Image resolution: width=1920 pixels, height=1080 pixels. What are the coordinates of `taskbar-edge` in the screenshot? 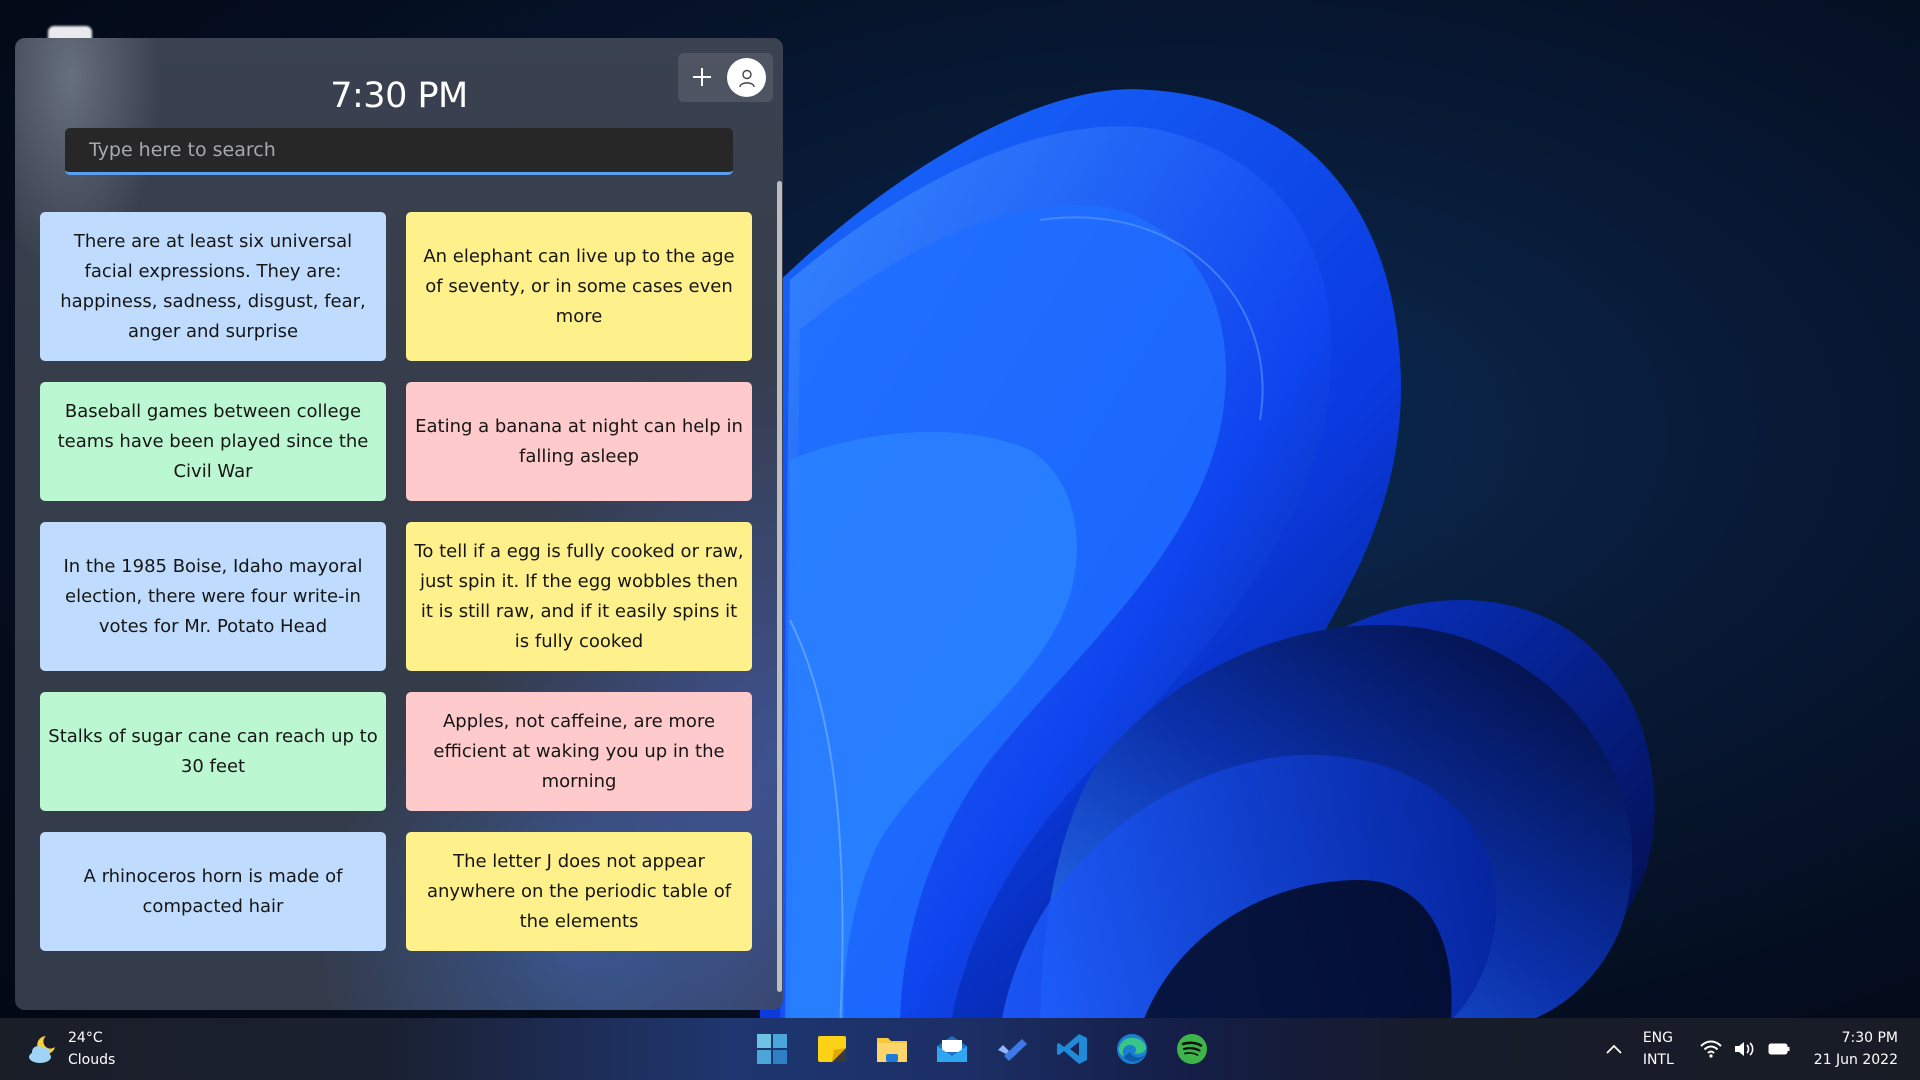 It's located at (1132, 1049).